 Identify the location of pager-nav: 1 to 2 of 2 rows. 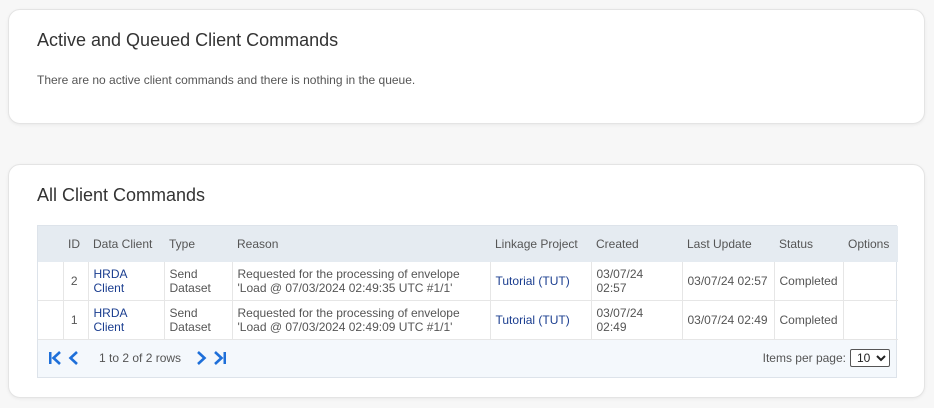
(140, 358).